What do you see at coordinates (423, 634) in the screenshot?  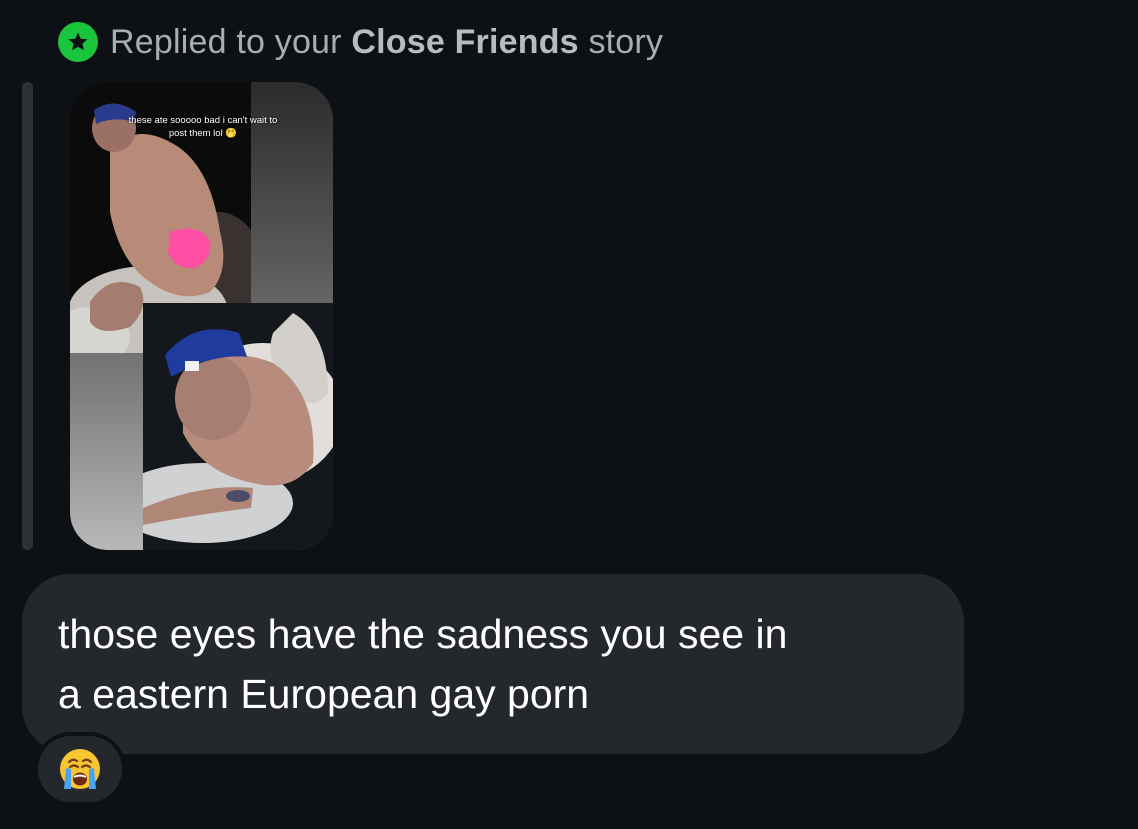 I see `message-line-1: those eyes have the sadness you see in` at bounding box center [423, 634].